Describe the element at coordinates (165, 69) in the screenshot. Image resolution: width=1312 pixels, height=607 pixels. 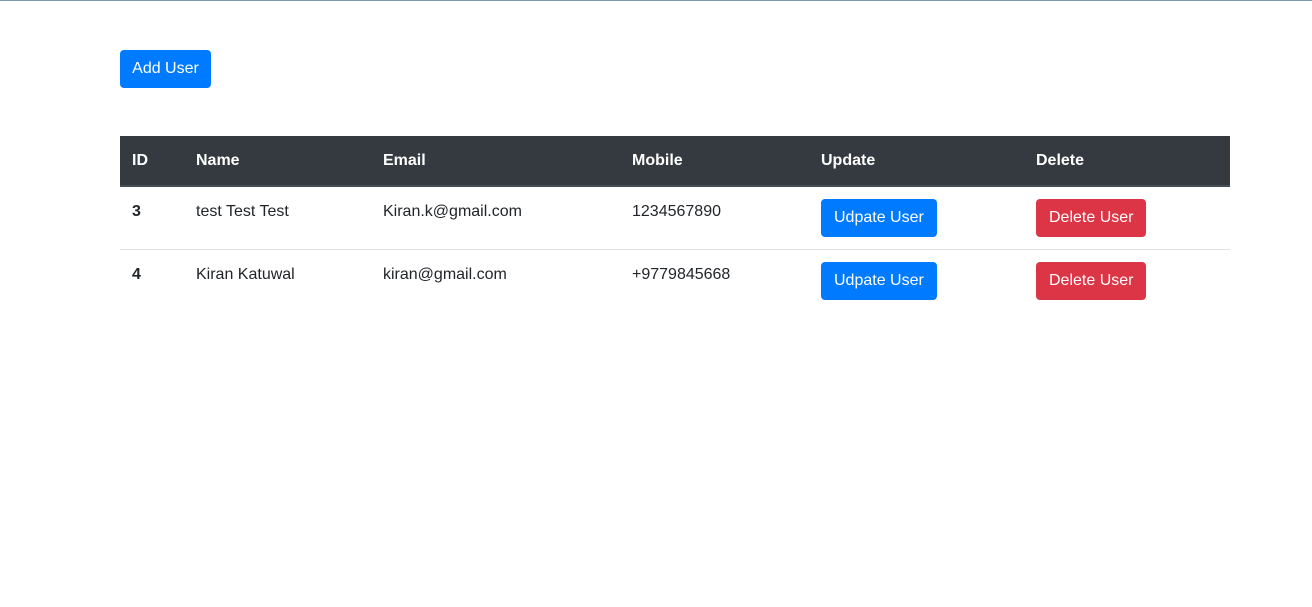
I see `add-user-button: Add User` at that location.